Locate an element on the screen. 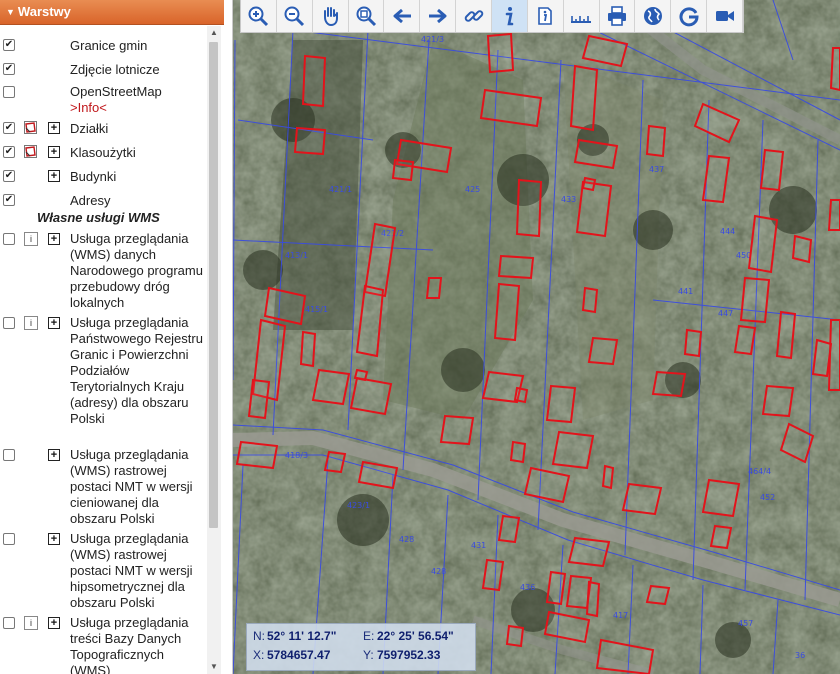  parcel-label: 418/3 is located at coordinates (296, 455).